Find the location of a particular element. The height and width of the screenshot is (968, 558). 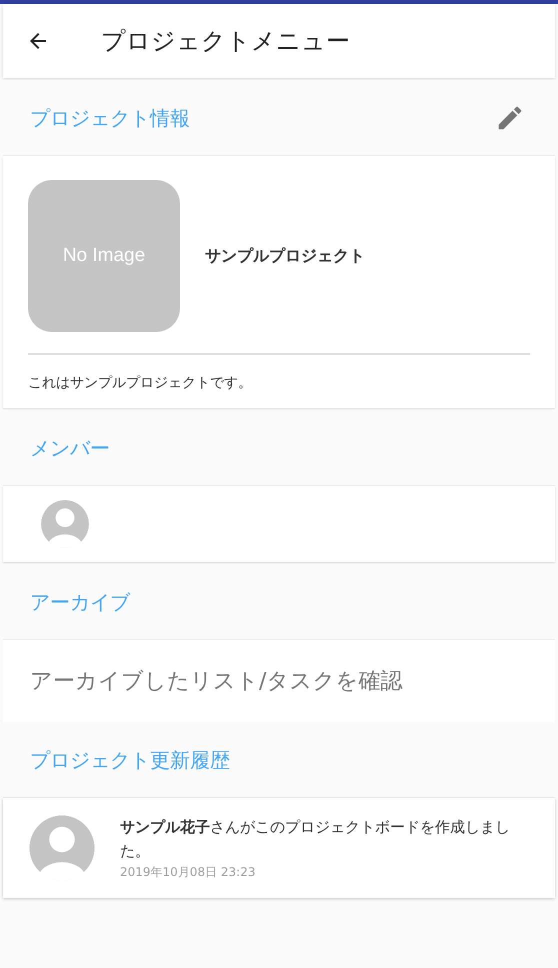

no-image-label: No Image is located at coordinates (104, 256).